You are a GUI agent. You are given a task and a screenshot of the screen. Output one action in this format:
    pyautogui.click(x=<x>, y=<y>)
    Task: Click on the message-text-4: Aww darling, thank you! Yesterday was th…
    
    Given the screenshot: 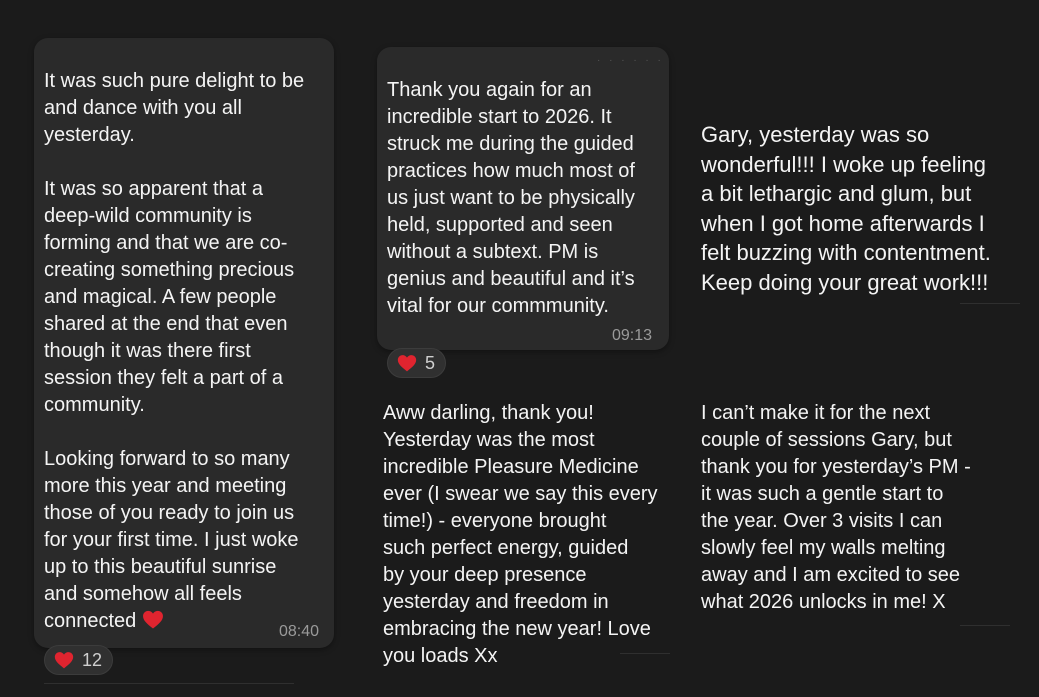 What is the action you would take?
    pyautogui.click(x=520, y=534)
    